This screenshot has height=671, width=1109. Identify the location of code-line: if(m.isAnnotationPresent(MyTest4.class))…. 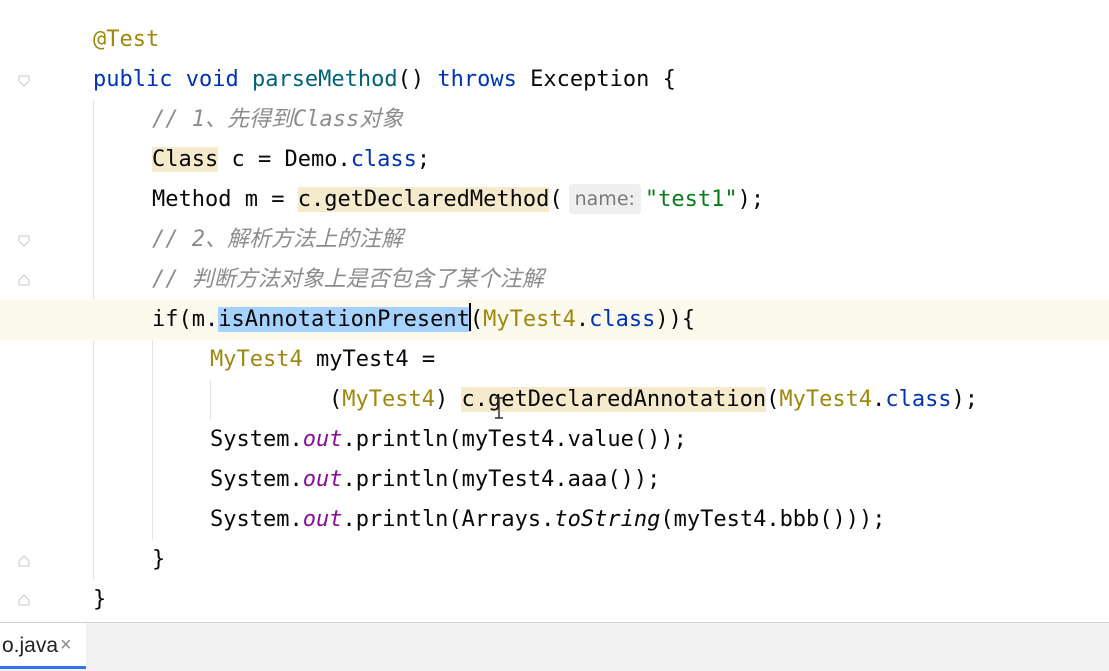
(554, 320).